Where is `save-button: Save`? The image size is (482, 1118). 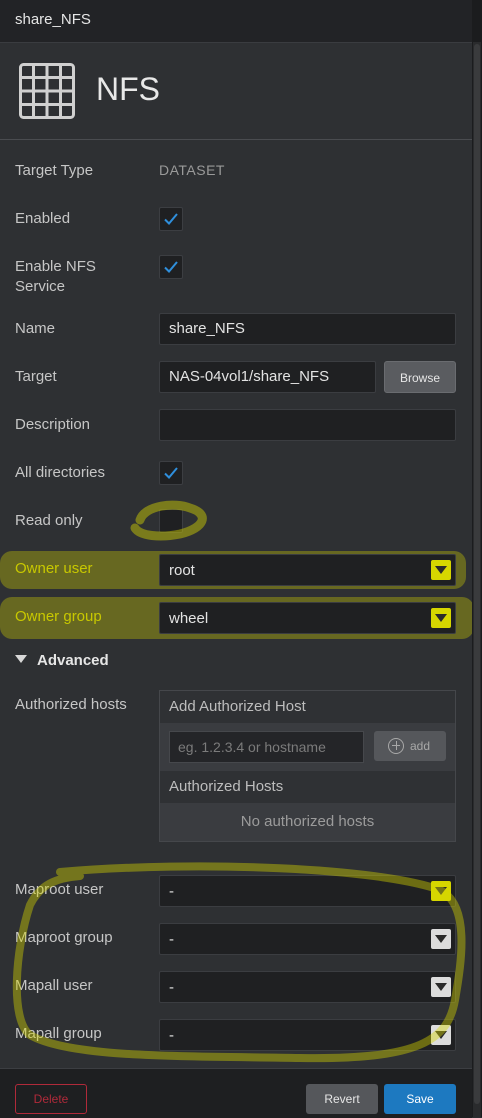 save-button: Save is located at coordinates (420, 1099).